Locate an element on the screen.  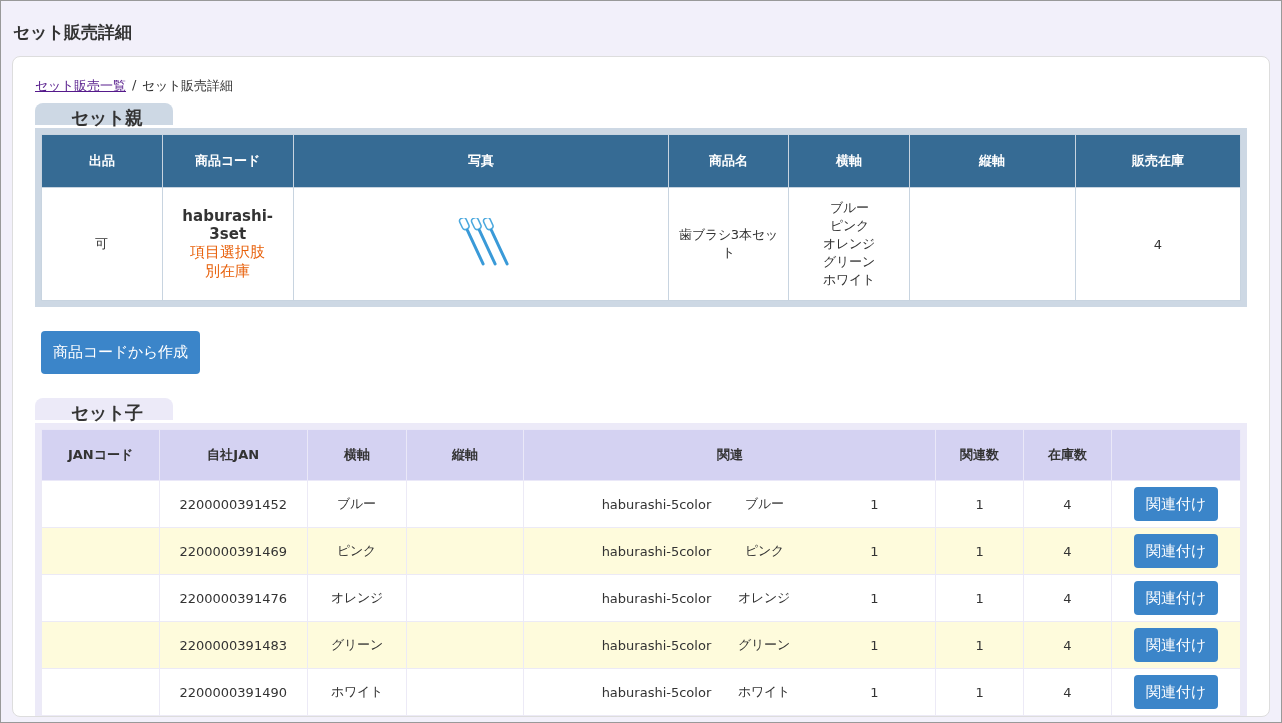
table-cell: 2200000391476 is located at coordinates (233, 598).